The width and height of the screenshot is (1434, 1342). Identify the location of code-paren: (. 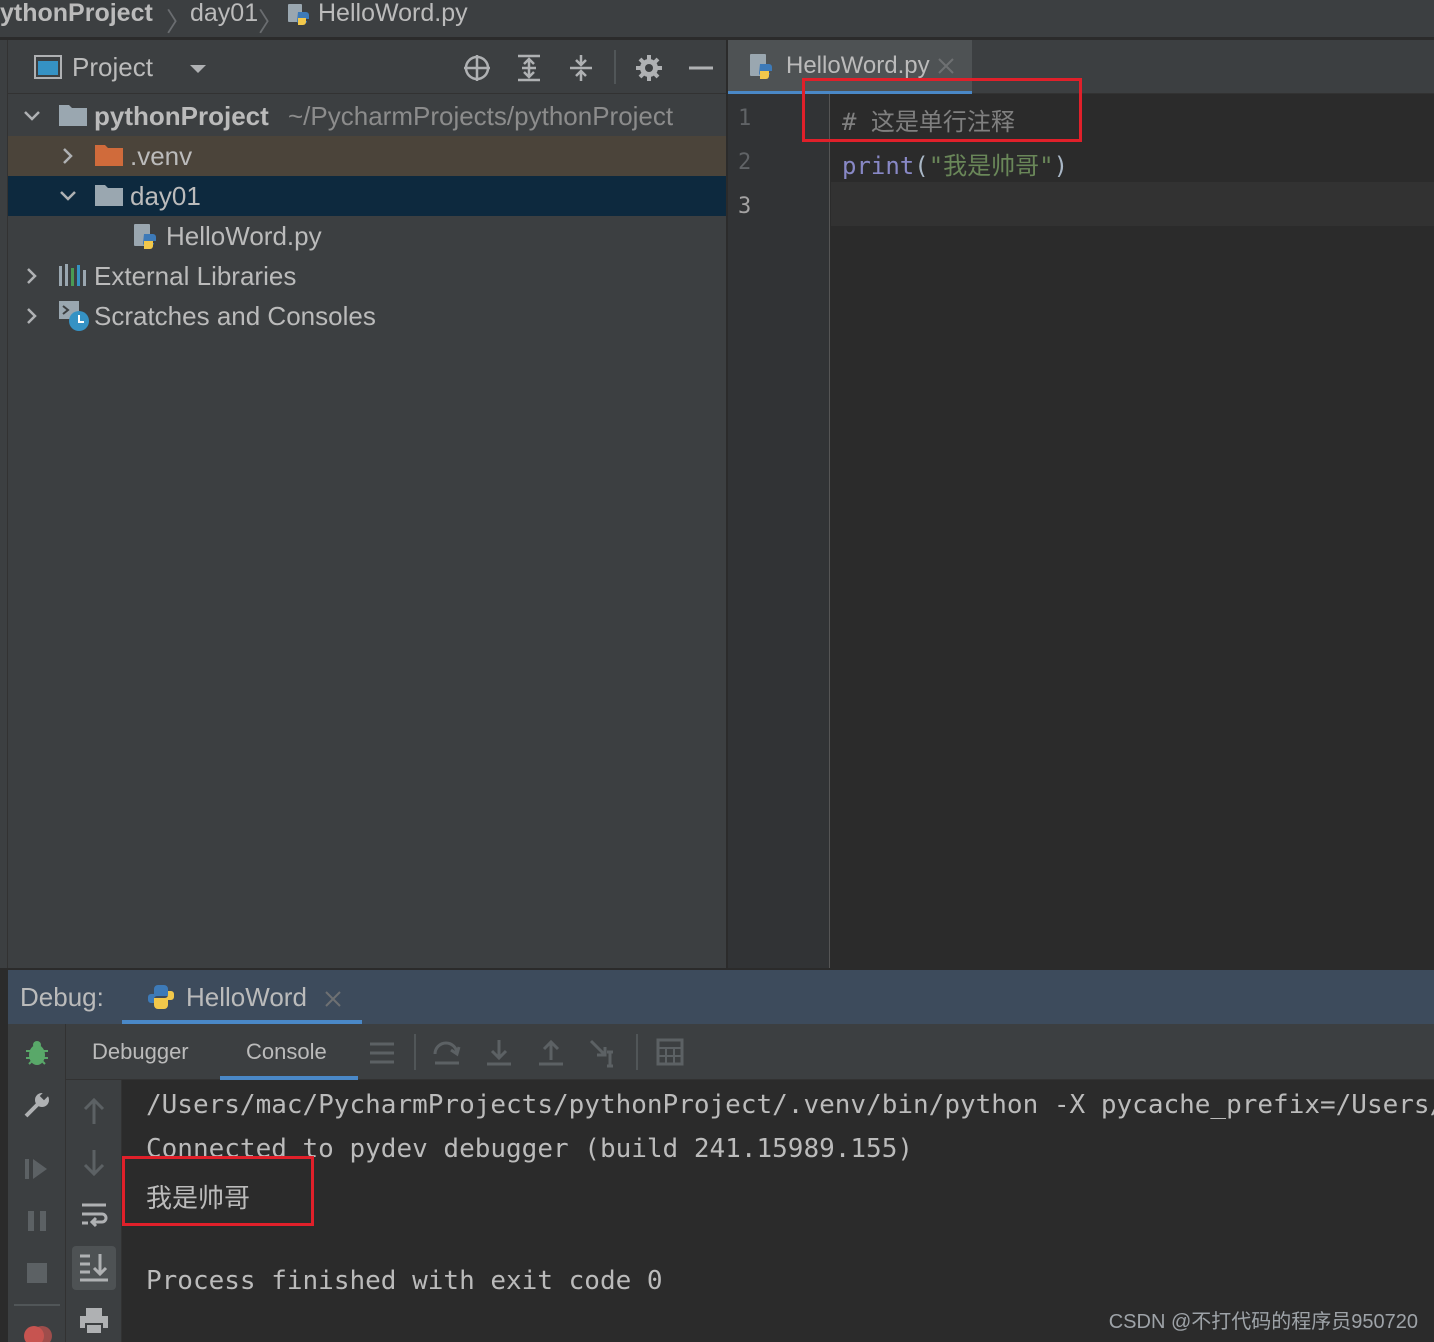
(921, 166).